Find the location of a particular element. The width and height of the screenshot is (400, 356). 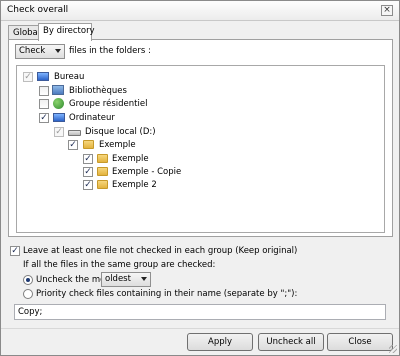

resize-grip is located at coordinates (393, 349).